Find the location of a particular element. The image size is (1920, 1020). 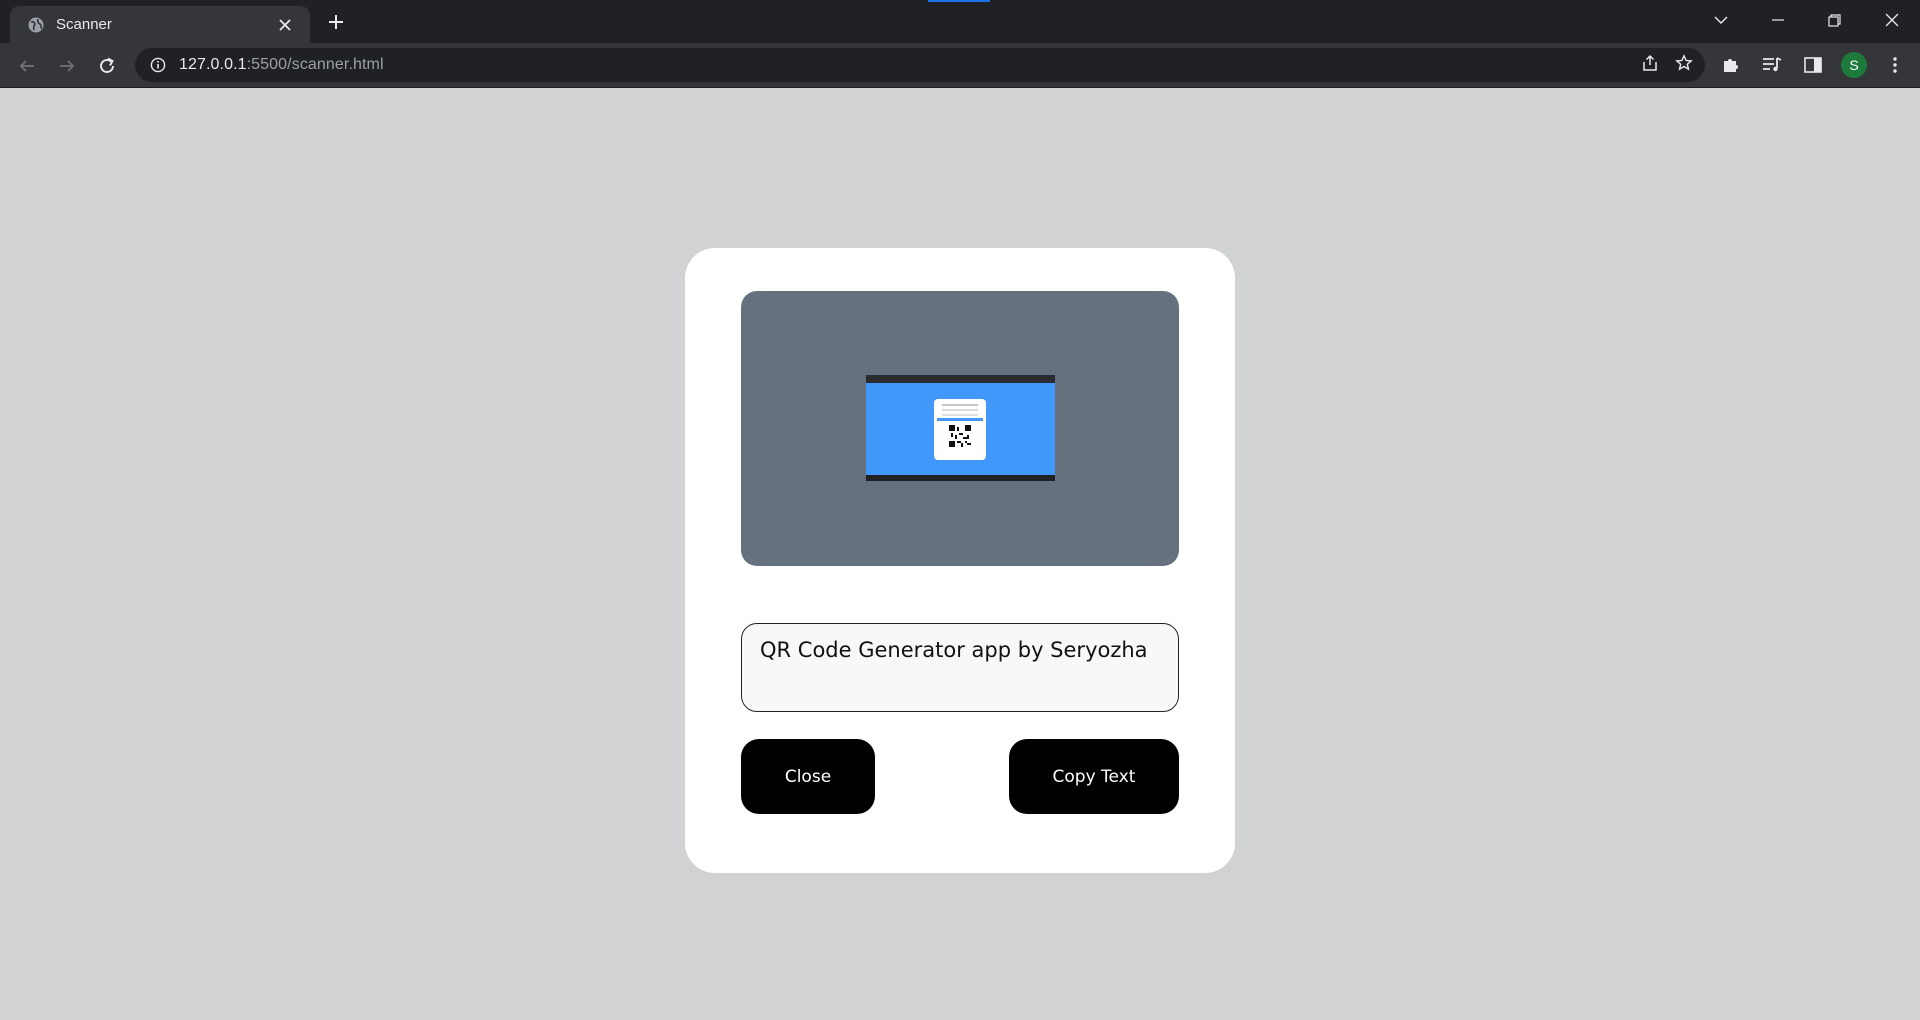

scan-preview is located at coordinates (960, 428).